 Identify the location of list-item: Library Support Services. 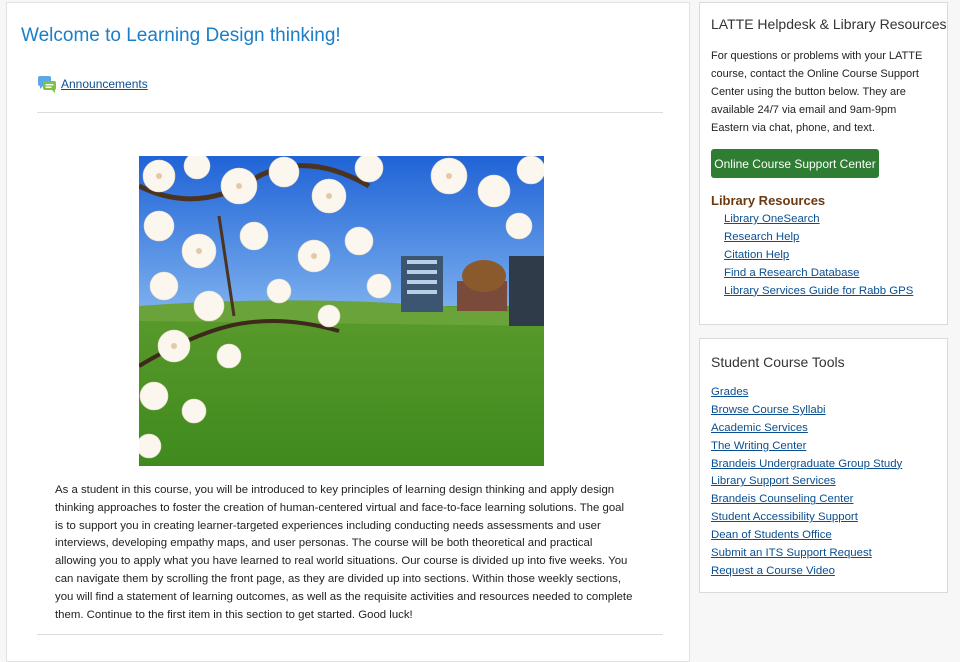
(806, 482).